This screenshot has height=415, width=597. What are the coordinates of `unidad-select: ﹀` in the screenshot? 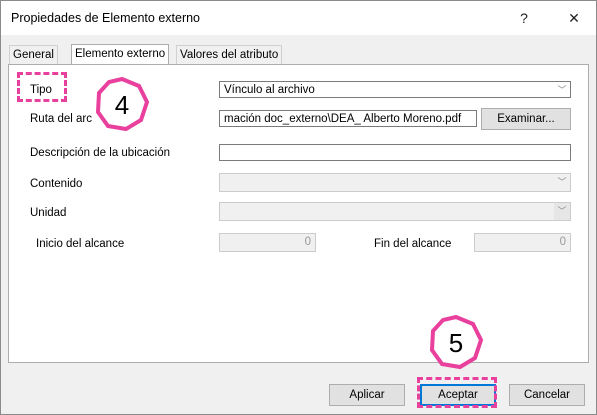 It's located at (395, 211).